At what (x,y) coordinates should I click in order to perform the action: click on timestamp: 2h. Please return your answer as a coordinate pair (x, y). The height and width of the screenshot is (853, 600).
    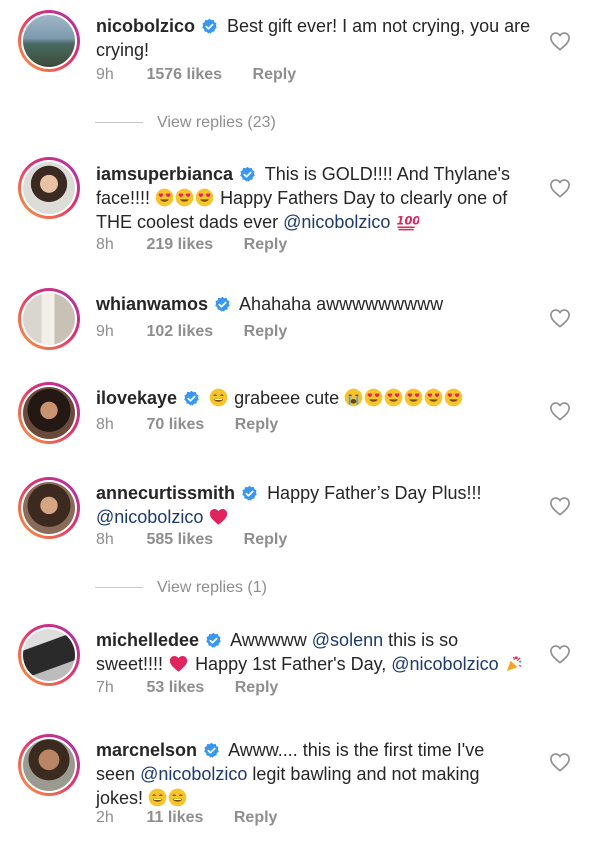
    Looking at the image, I should click on (105, 817).